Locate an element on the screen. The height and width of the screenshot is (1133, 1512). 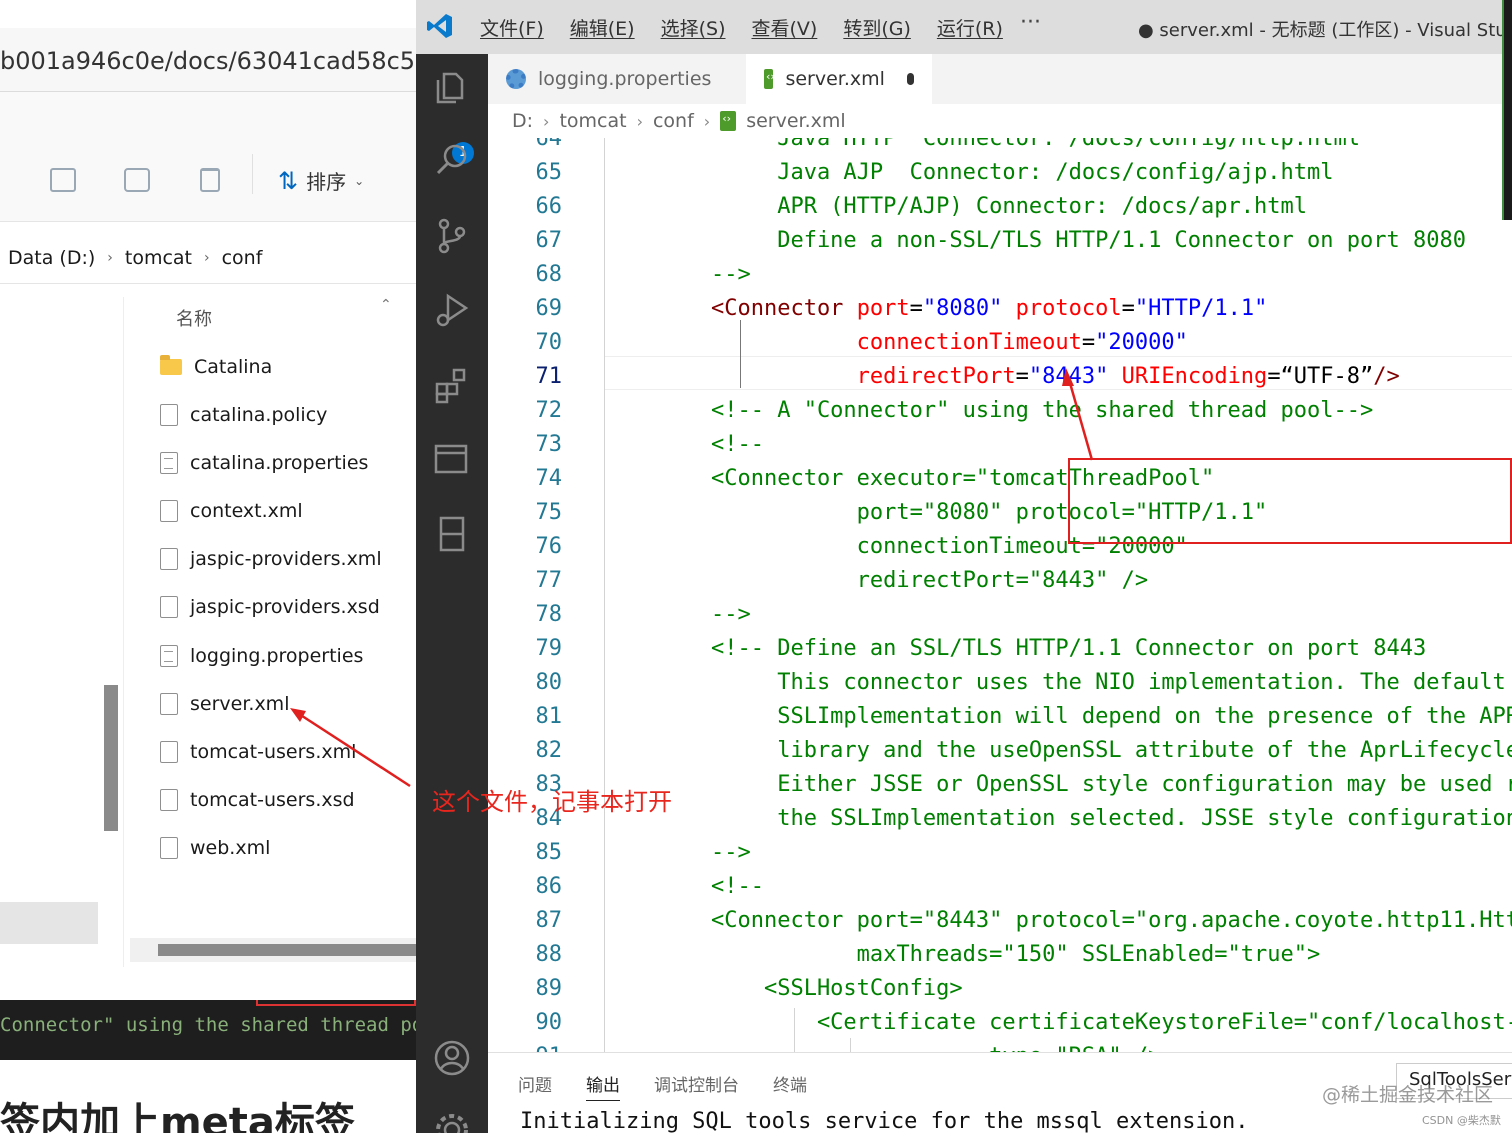
menu-file: 文件(F) is located at coordinates (512, 27).